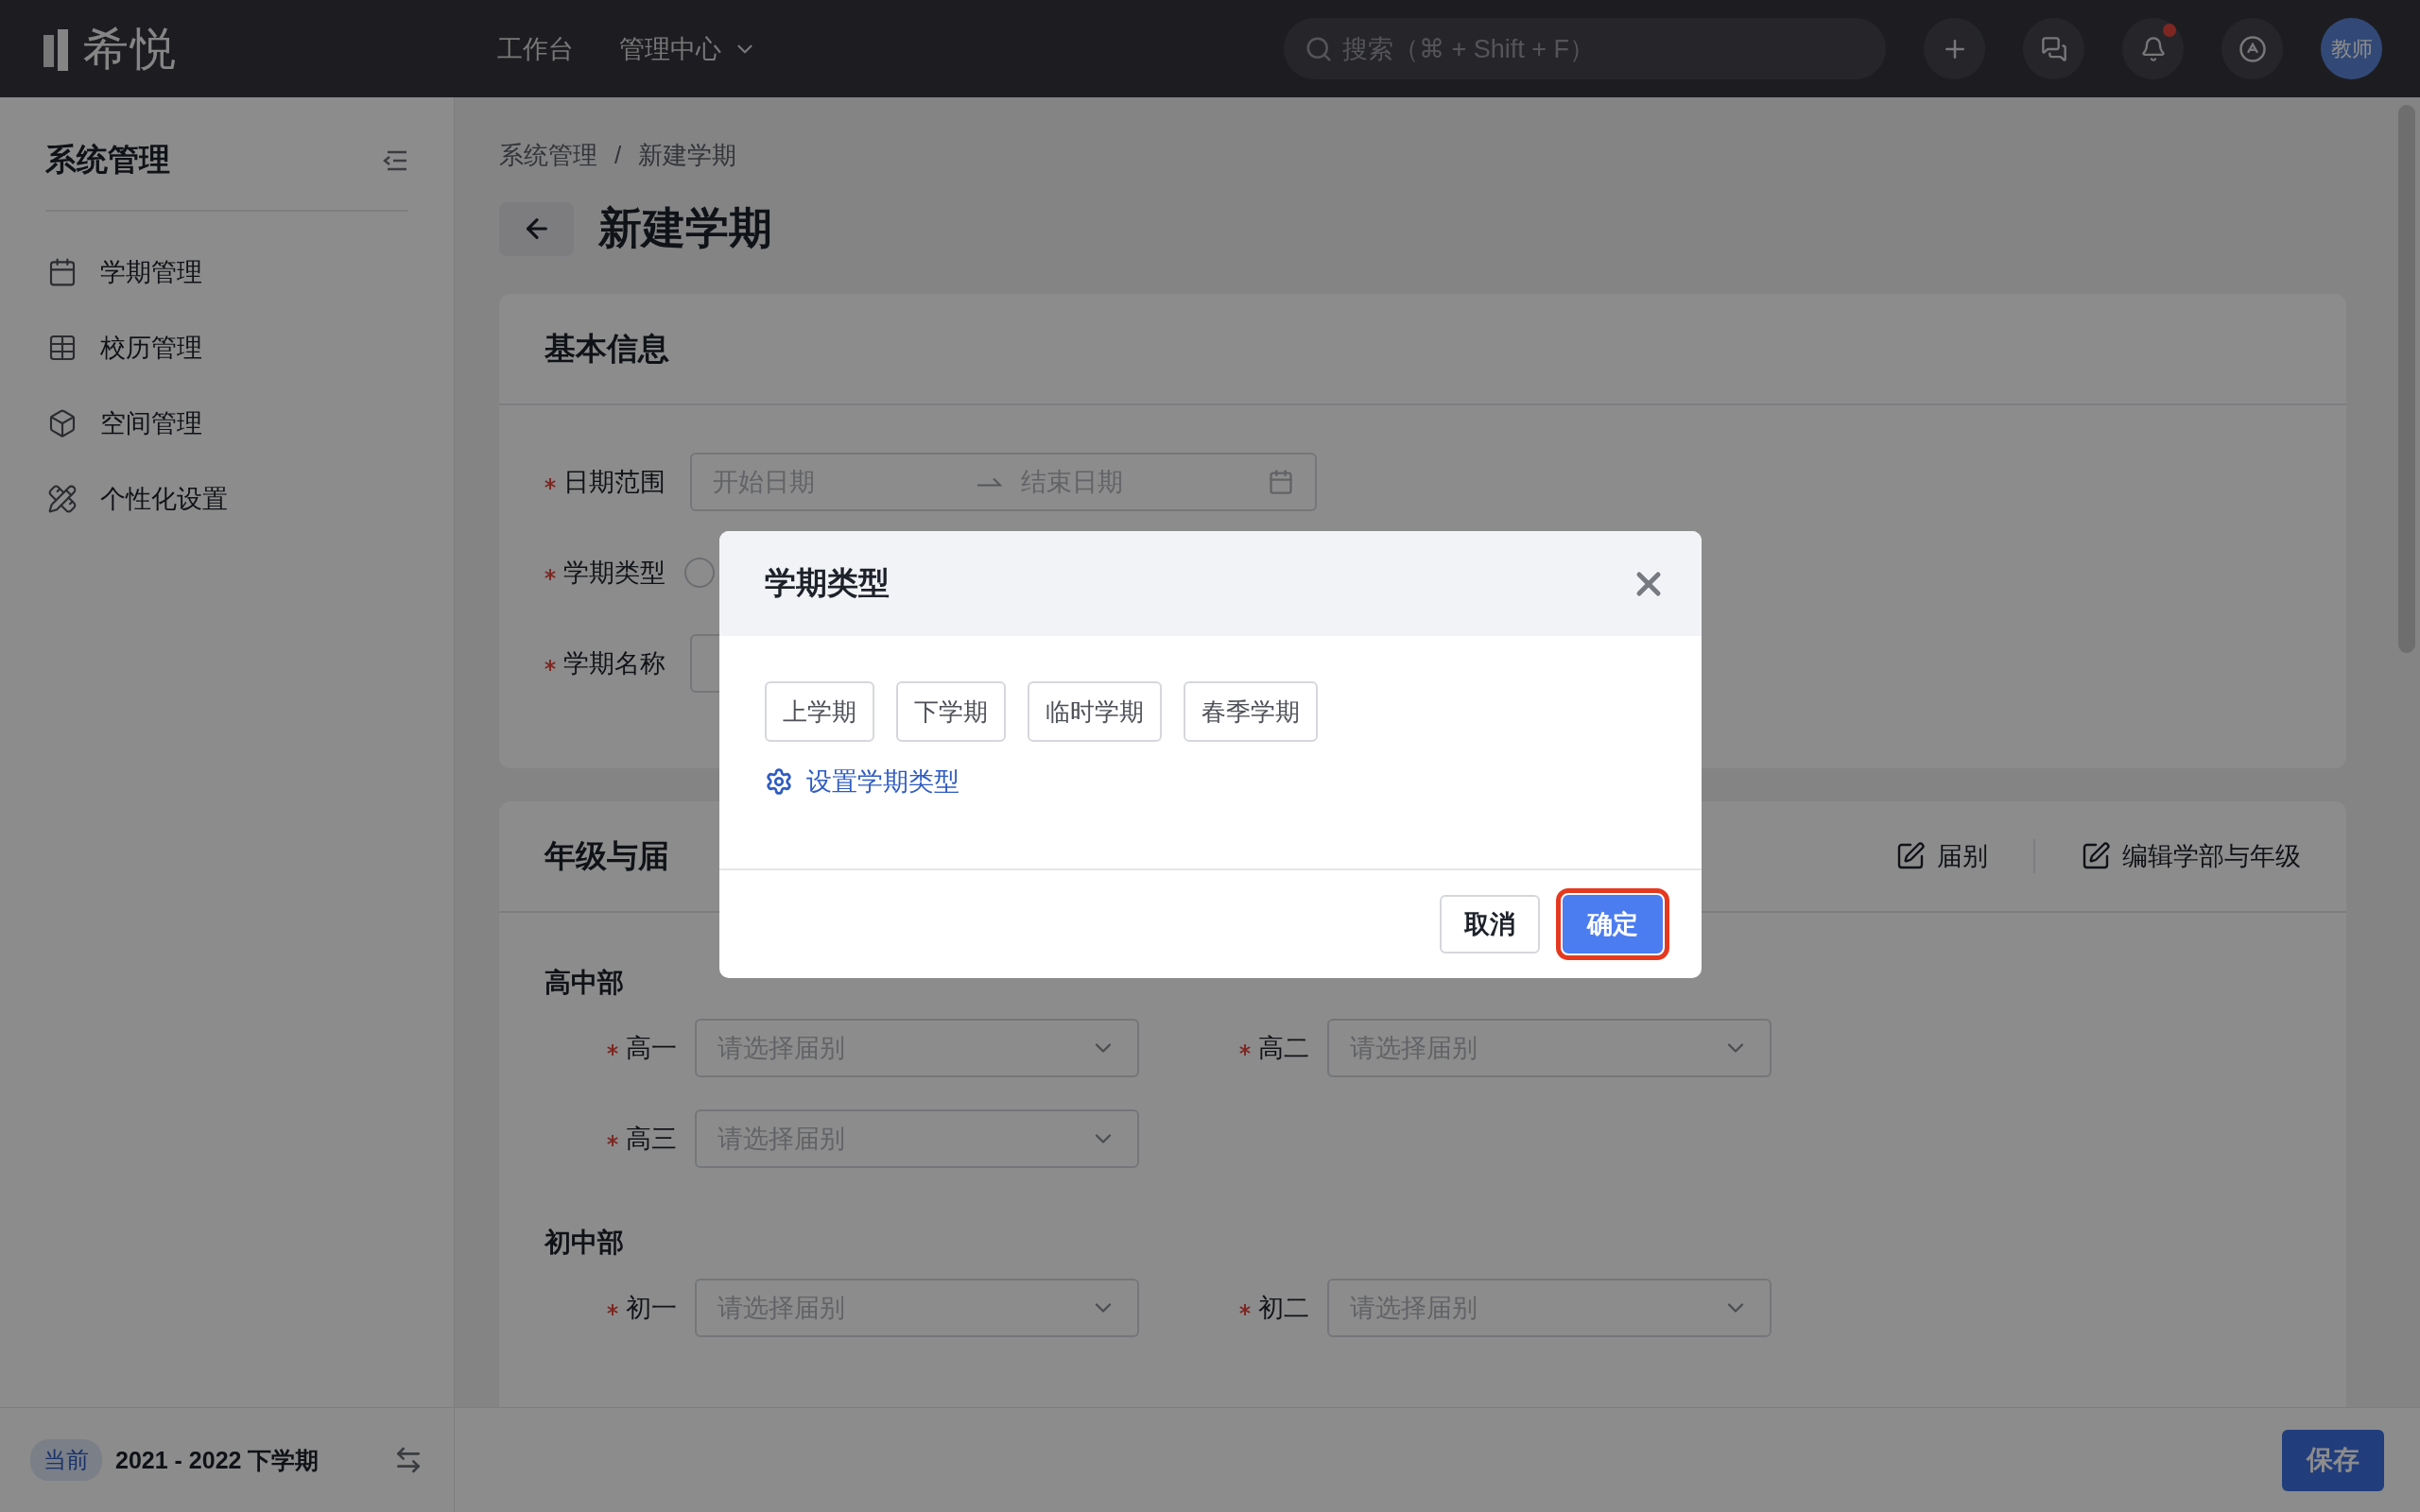 This screenshot has width=2420, height=1512. What do you see at coordinates (584, 1243) in the screenshot?
I see `subsection-title: 初中部` at bounding box center [584, 1243].